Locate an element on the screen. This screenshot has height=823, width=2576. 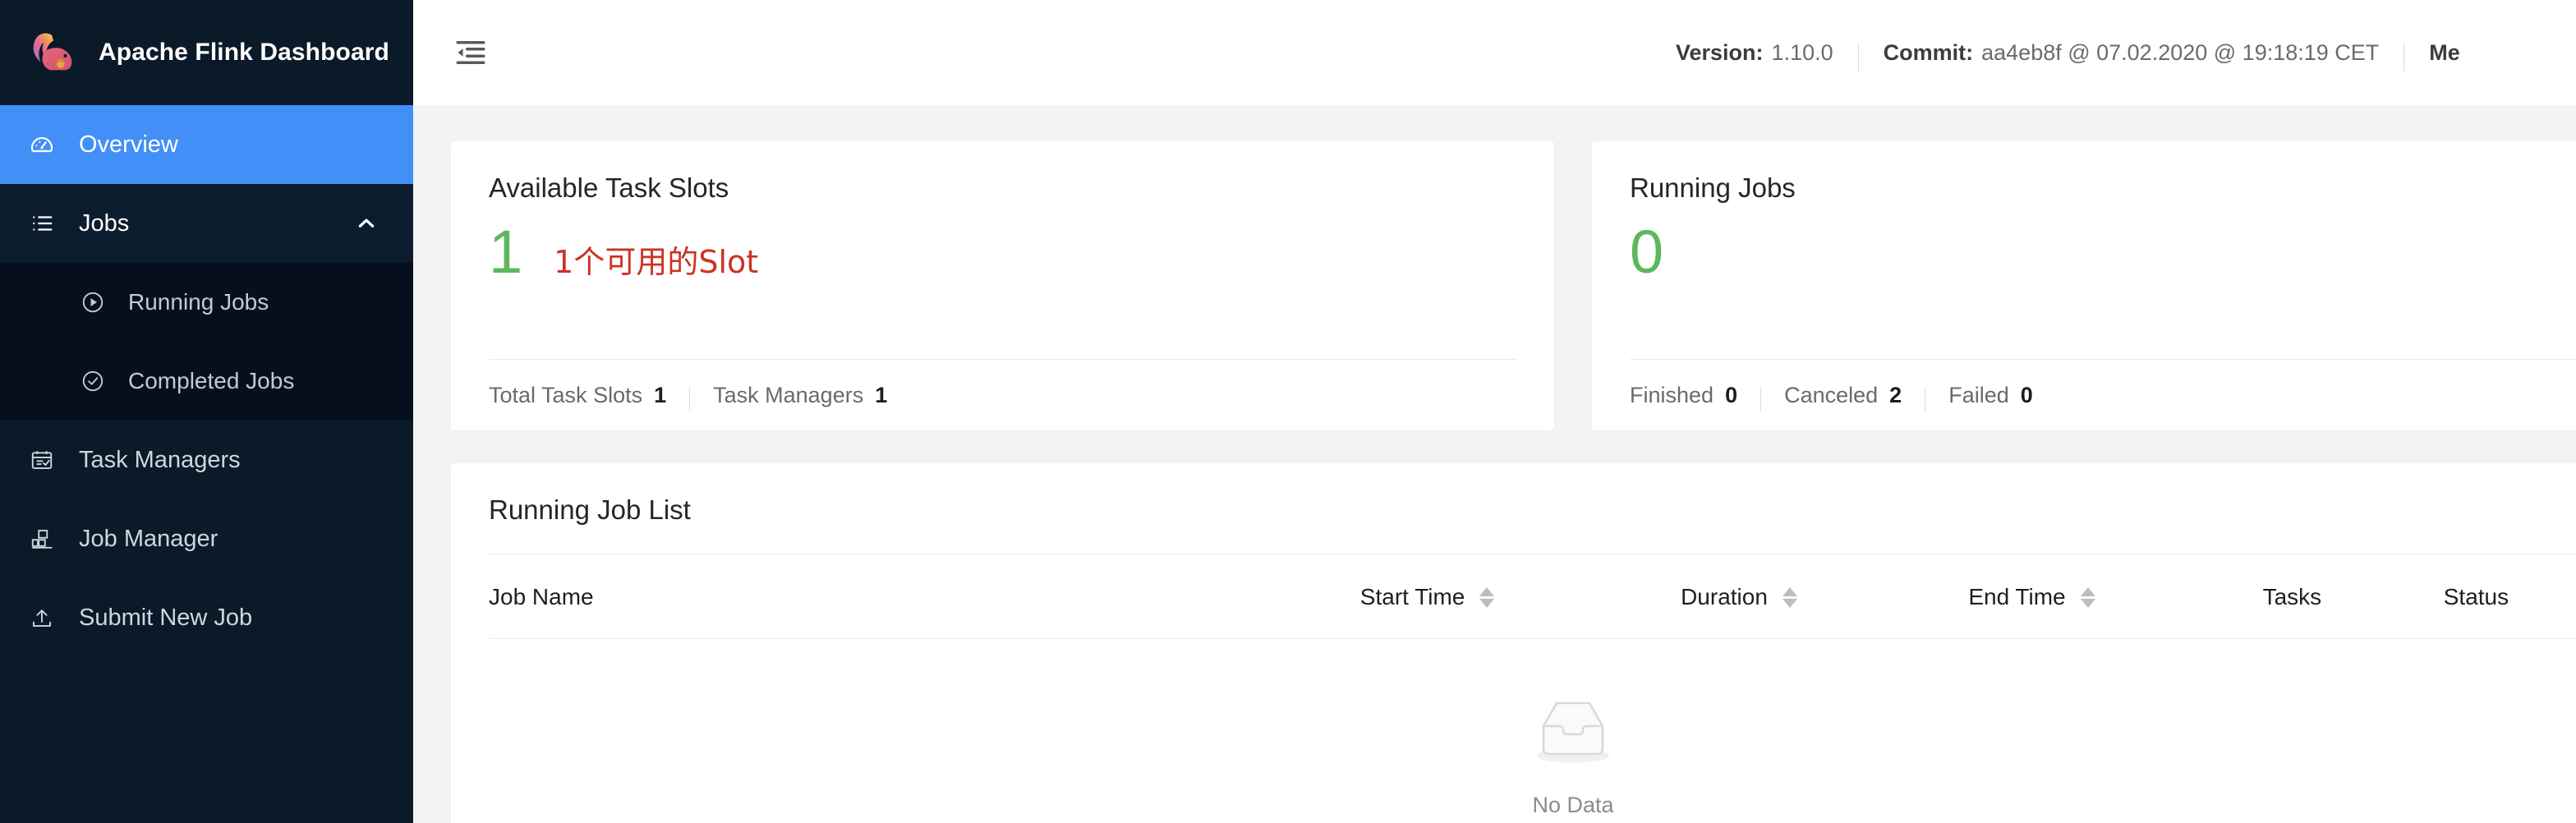
sidebar-item-completed-jobs: Completed Jobs is located at coordinates (206, 382).